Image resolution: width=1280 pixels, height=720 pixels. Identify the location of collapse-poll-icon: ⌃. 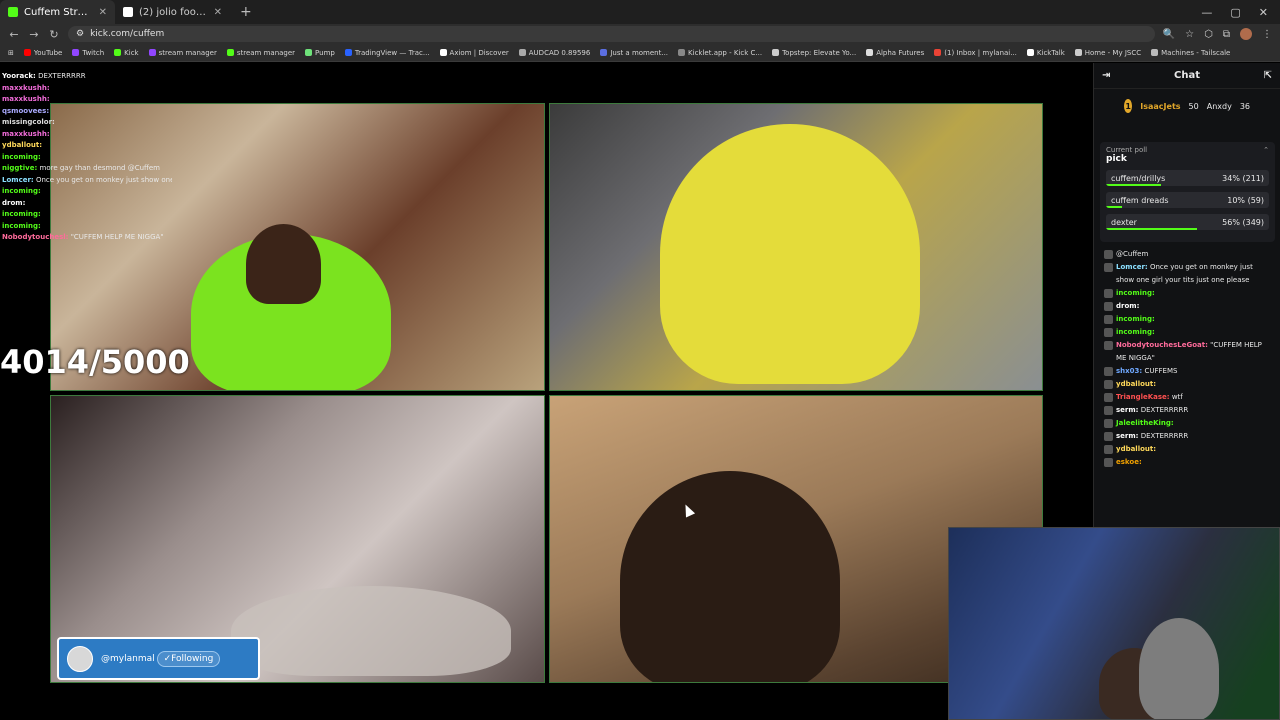
(1266, 150).